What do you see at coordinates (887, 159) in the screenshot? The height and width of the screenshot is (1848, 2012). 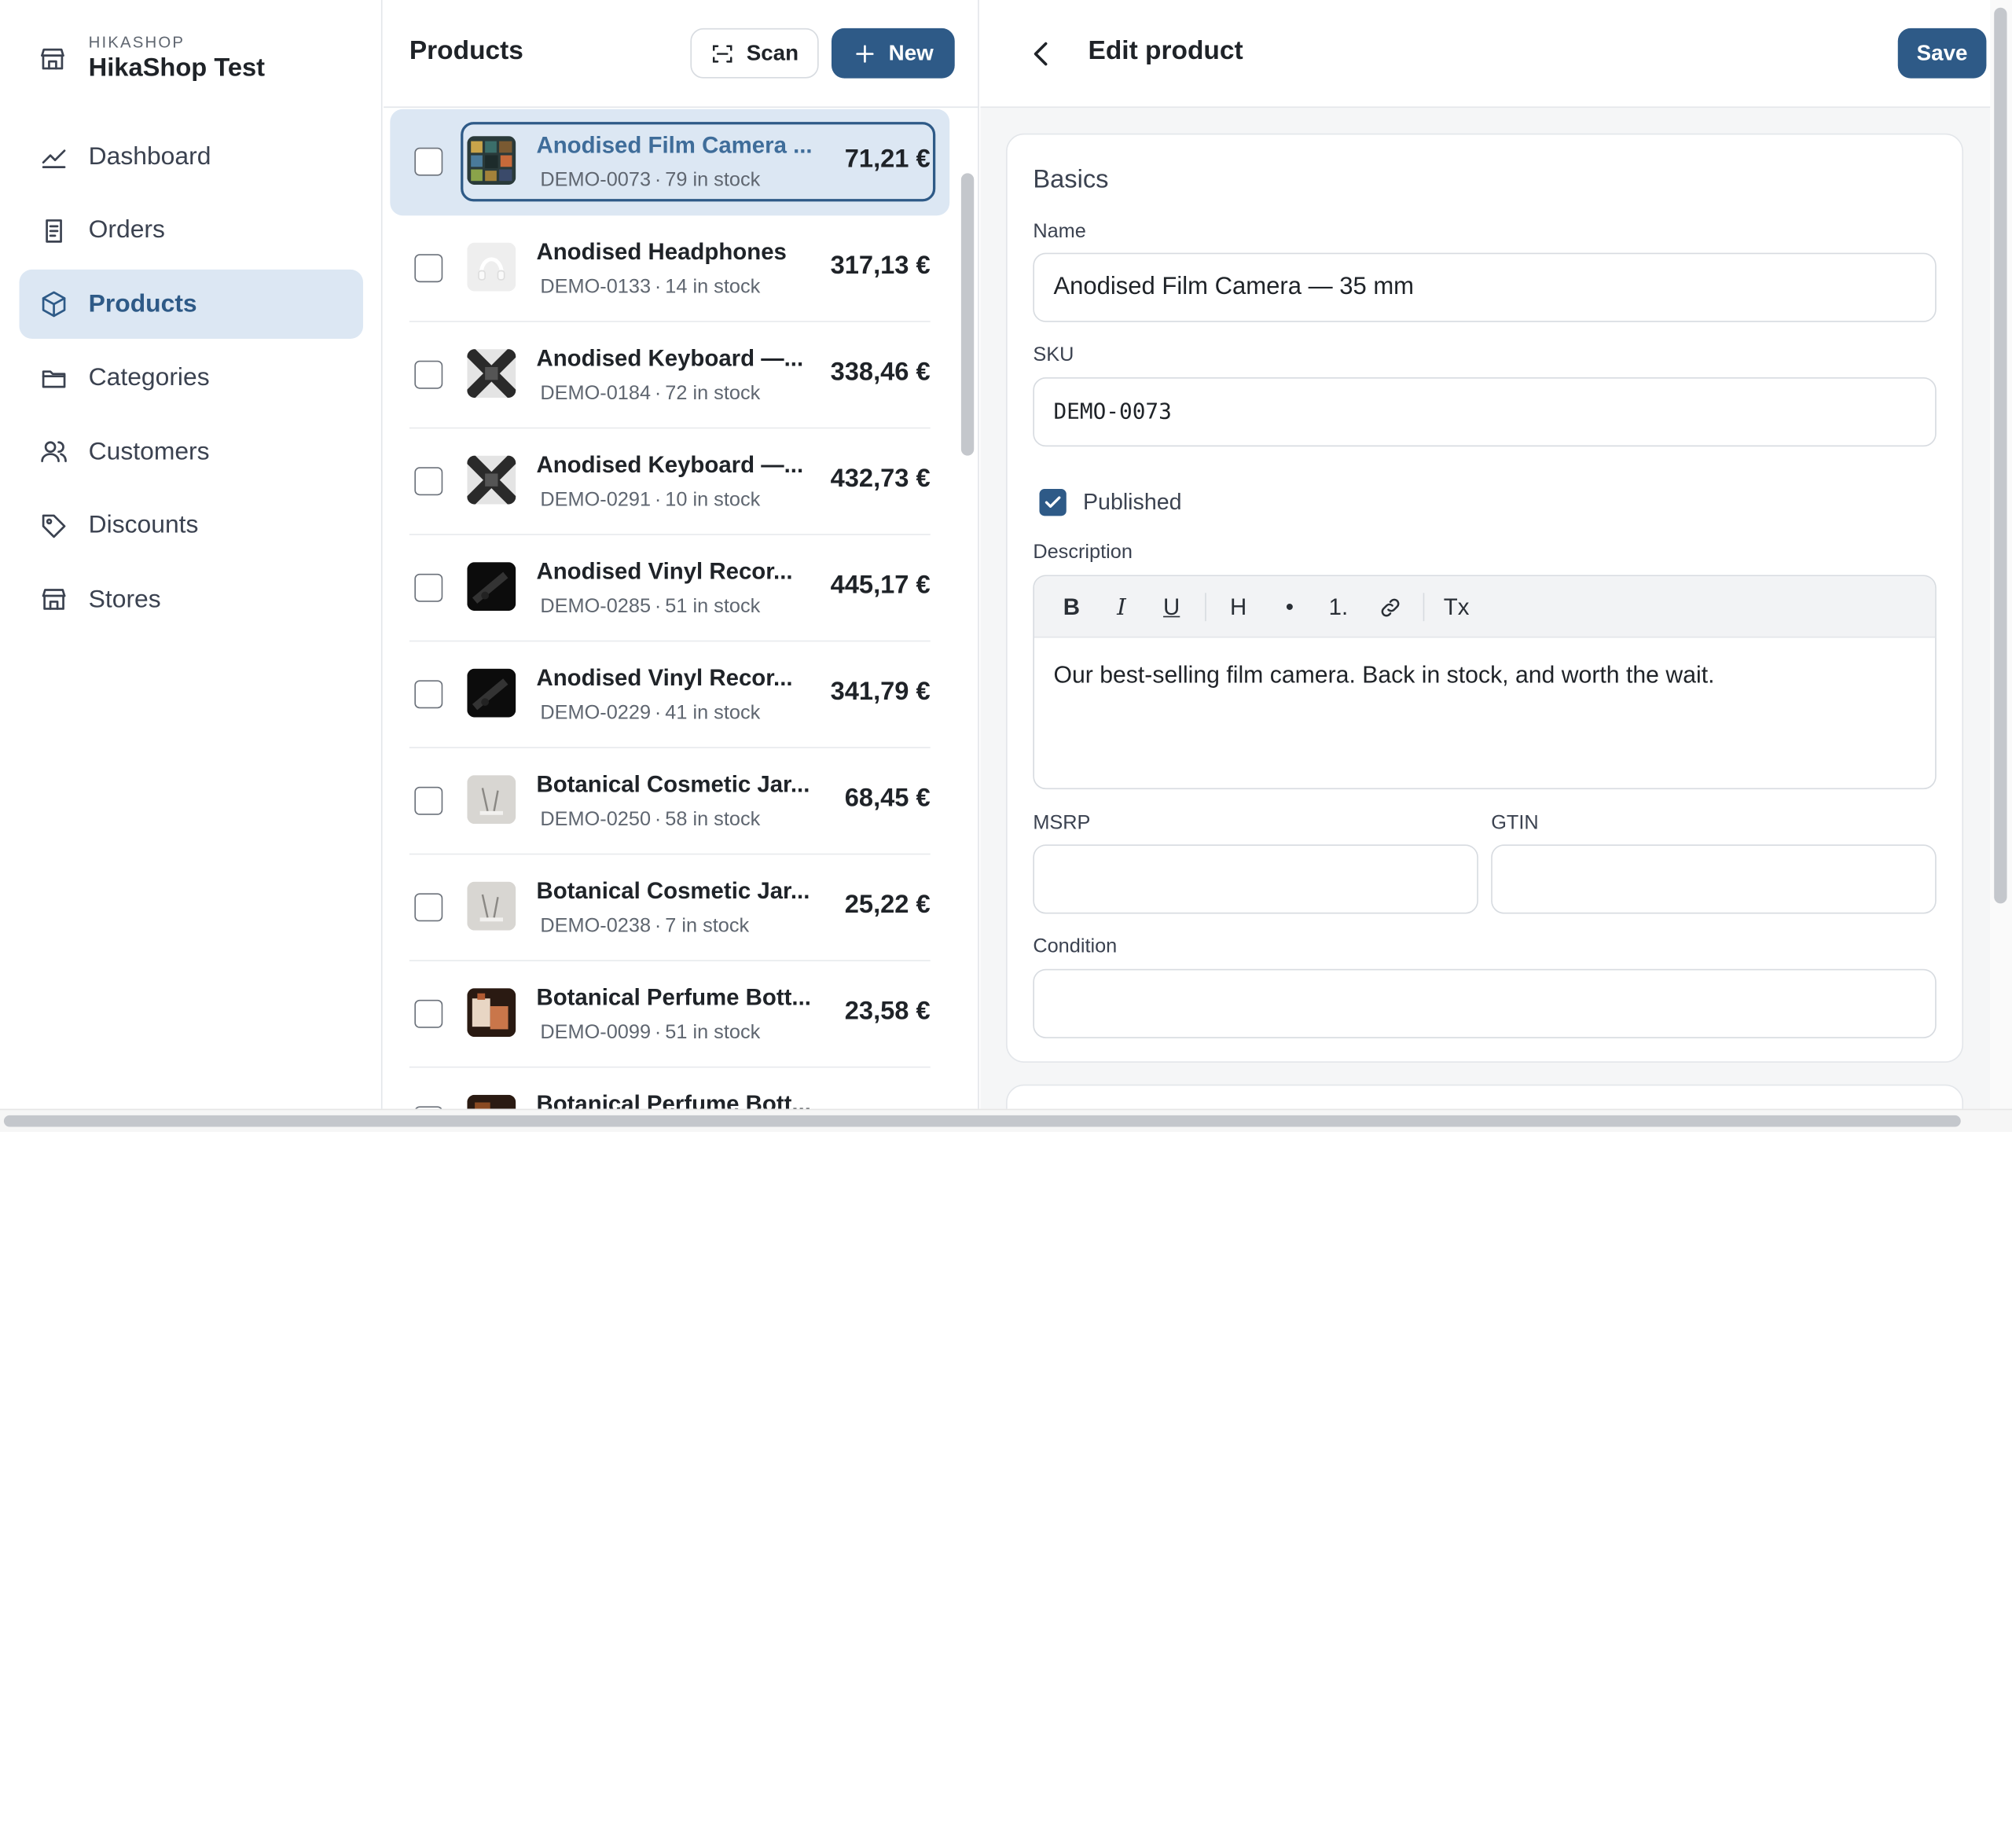 I see `product-price: 71,21 €` at bounding box center [887, 159].